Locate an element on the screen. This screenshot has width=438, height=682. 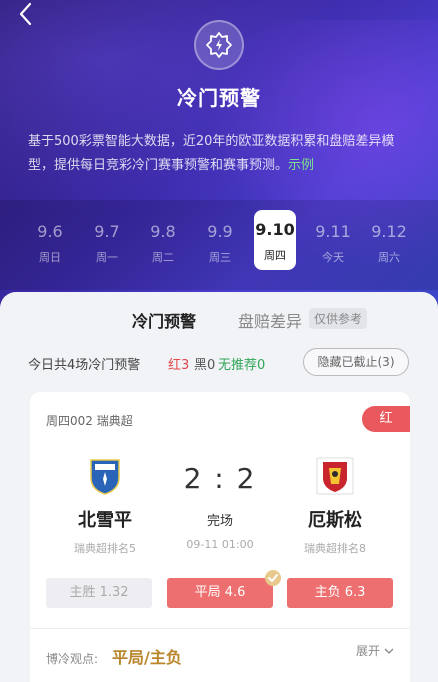
match-score: 2 is located at coordinates (220, 478).